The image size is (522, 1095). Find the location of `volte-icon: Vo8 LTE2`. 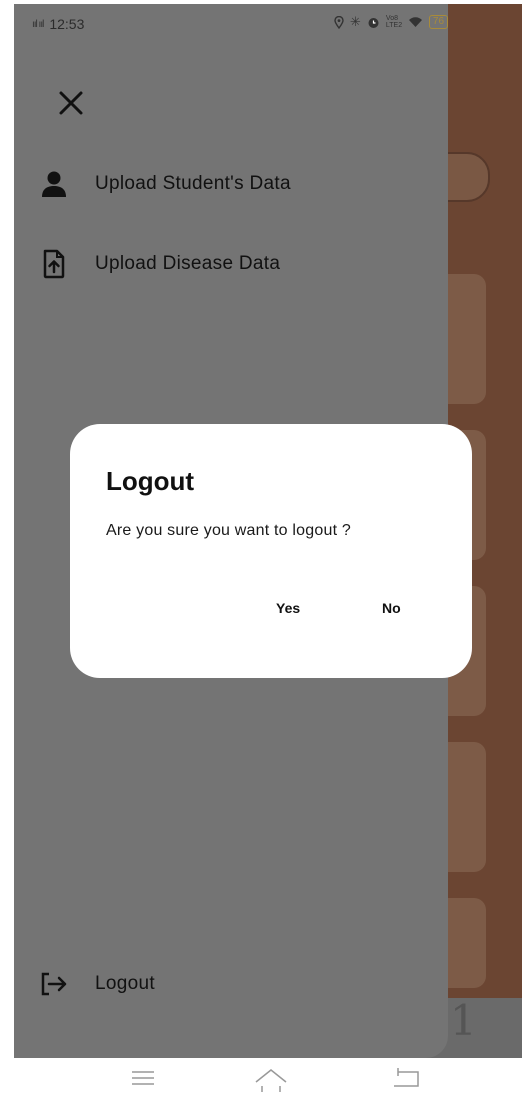

volte-icon: Vo8 LTE2 is located at coordinates (394, 22).